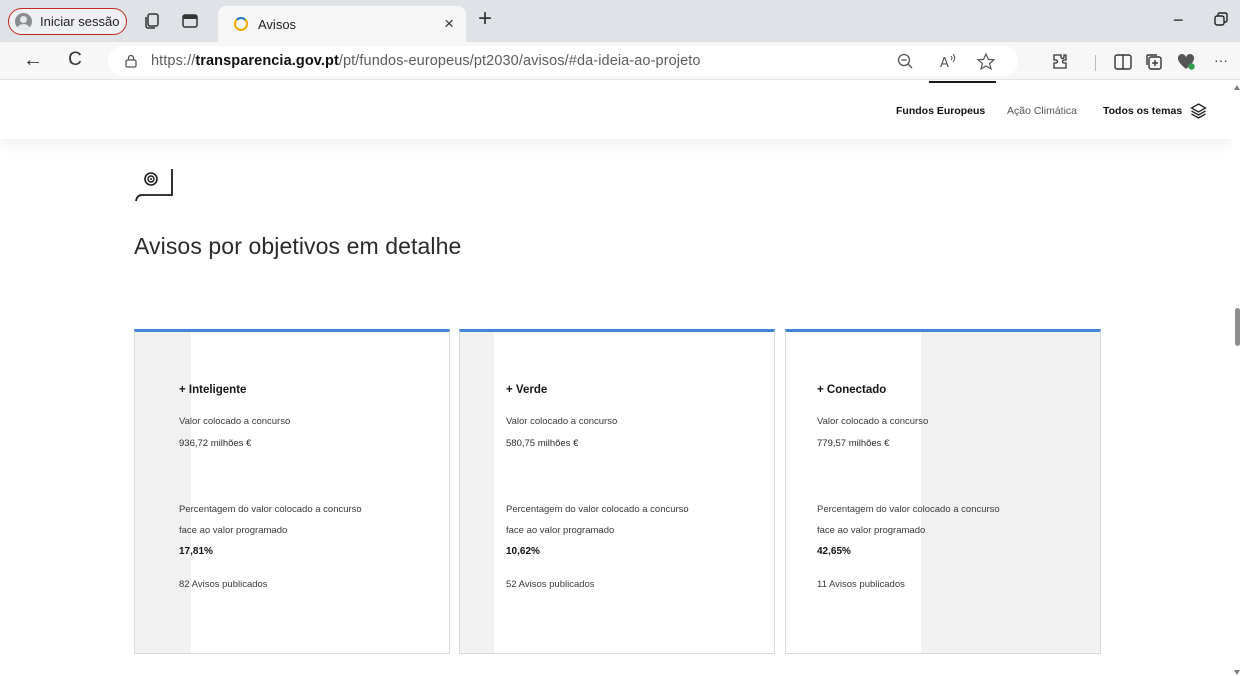 The image size is (1240, 676). What do you see at coordinates (1123, 62) in the screenshot?
I see `split-screen-icon` at bounding box center [1123, 62].